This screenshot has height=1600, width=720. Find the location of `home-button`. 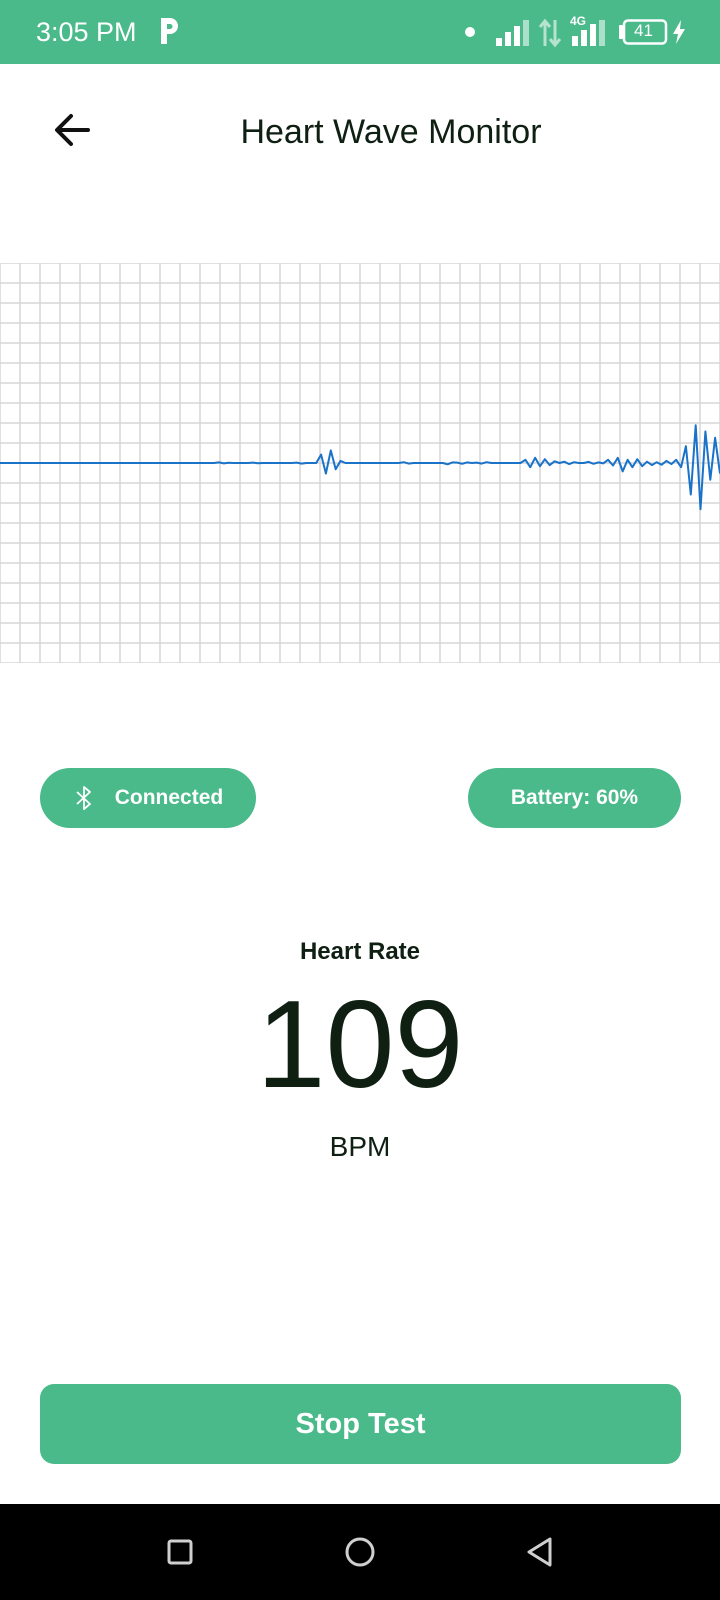

home-button is located at coordinates (360, 1552).